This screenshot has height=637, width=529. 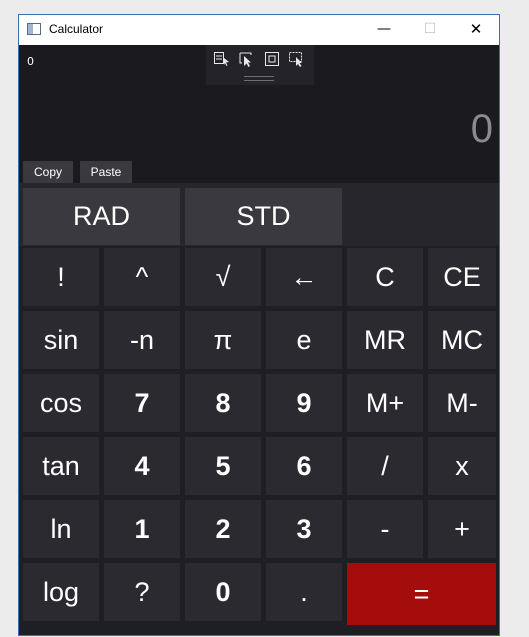 What do you see at coordinates (223, 592) in the screenshot?
I see `digit-0-key: 0` at bounding box center [223, 592].